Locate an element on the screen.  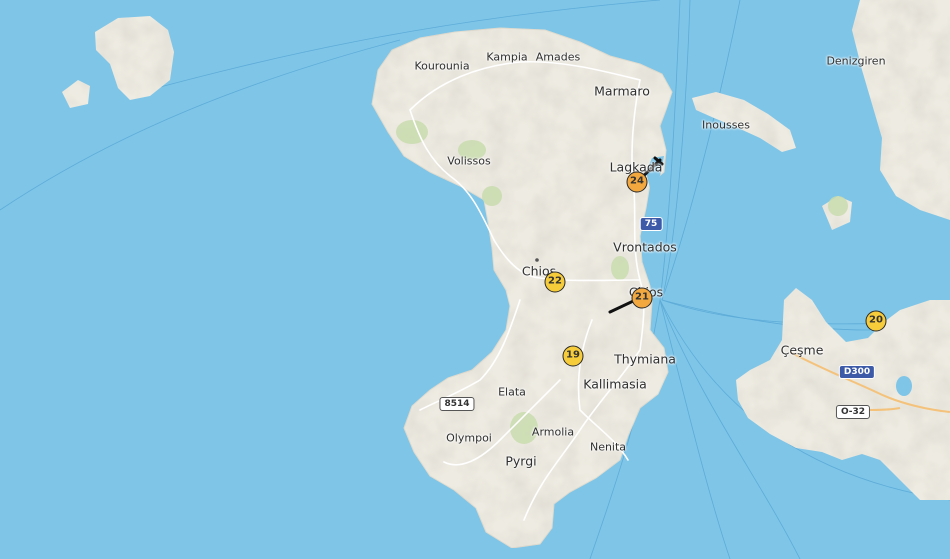
map-marker-20: 20 is located at coordinates (876, 321).